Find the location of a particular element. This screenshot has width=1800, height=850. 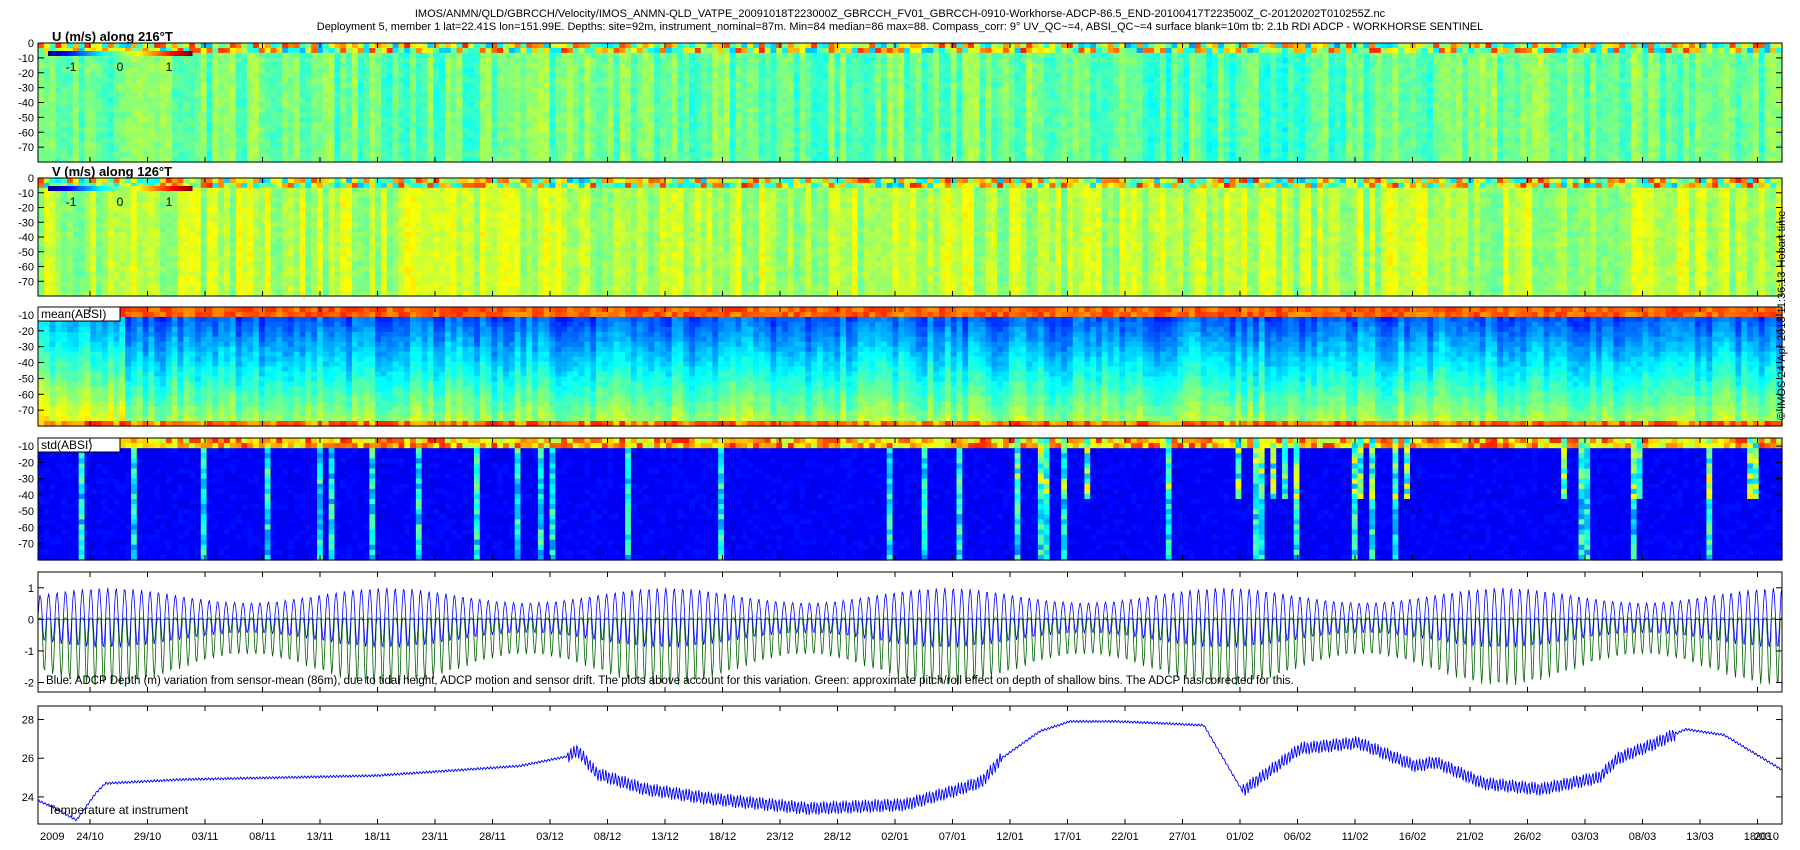

panel-6: 28 26 24 Temperature at instrument is located at coordinates (902, 765).